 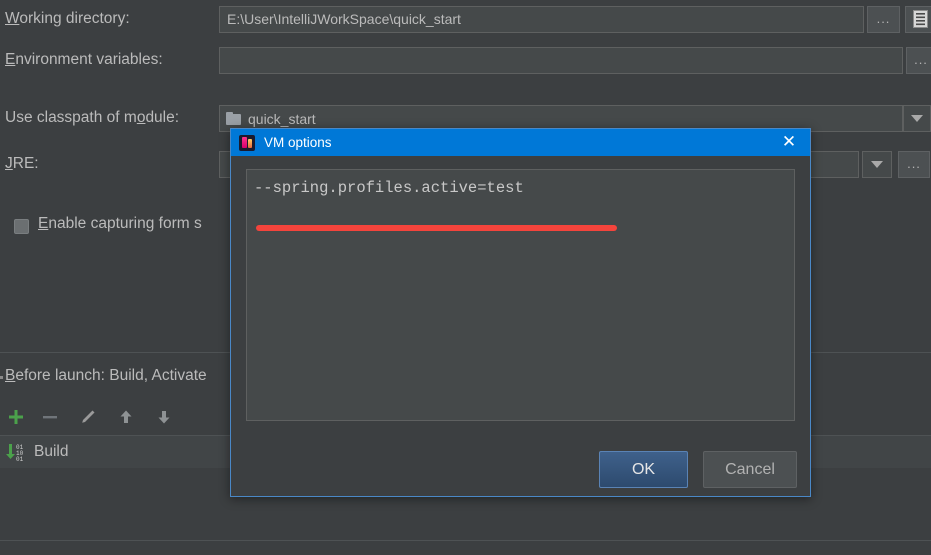 What do you see at coordinates (436, 228) in the screenshot?
I see `red-underline-annotation` at bounding box center [436, 228].